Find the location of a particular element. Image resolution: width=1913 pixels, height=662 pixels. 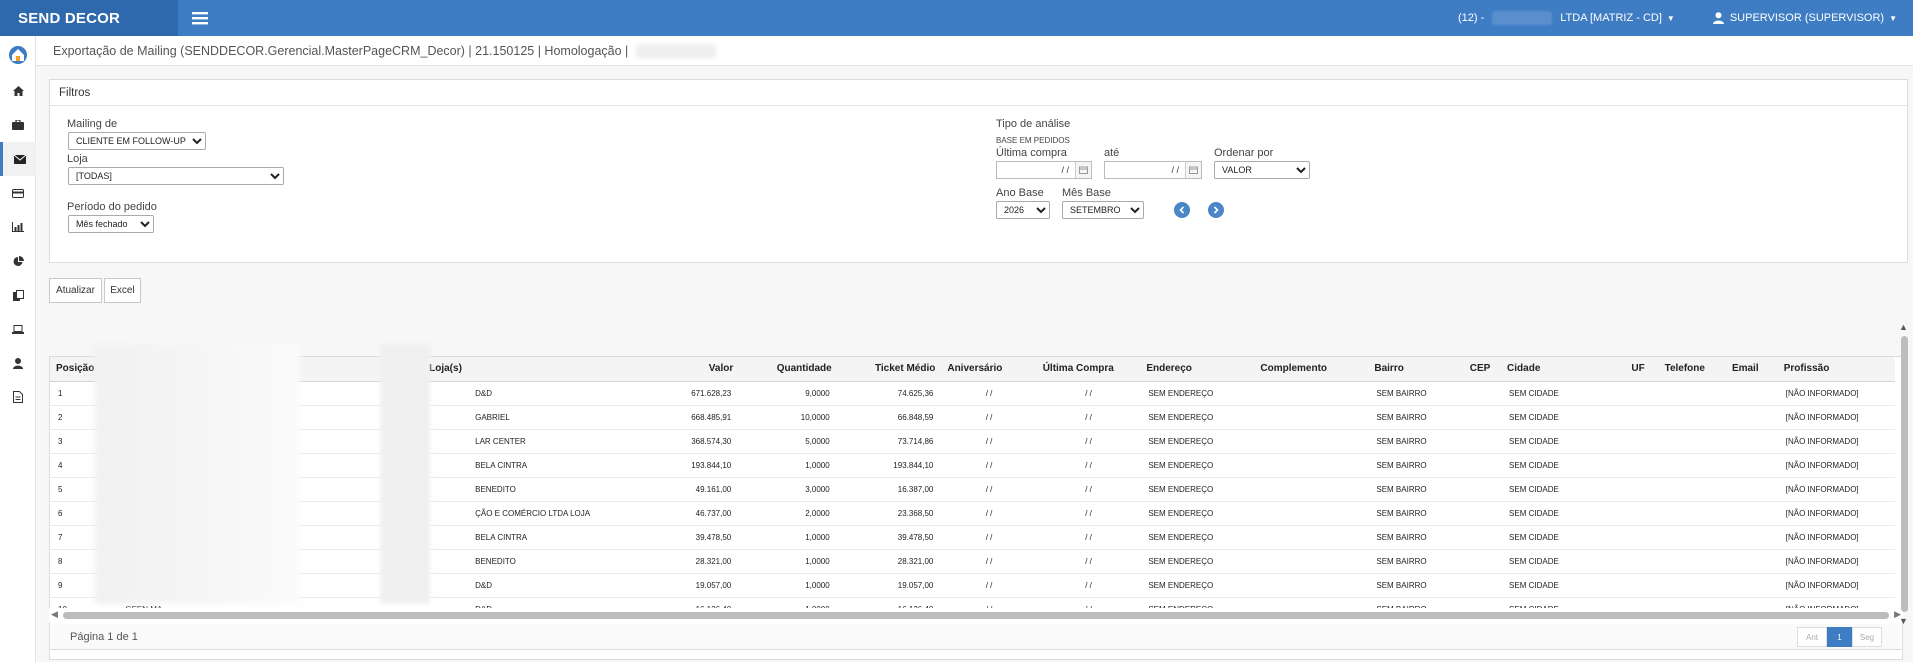

sidebar-item-files is located at coordinates (18, 397).